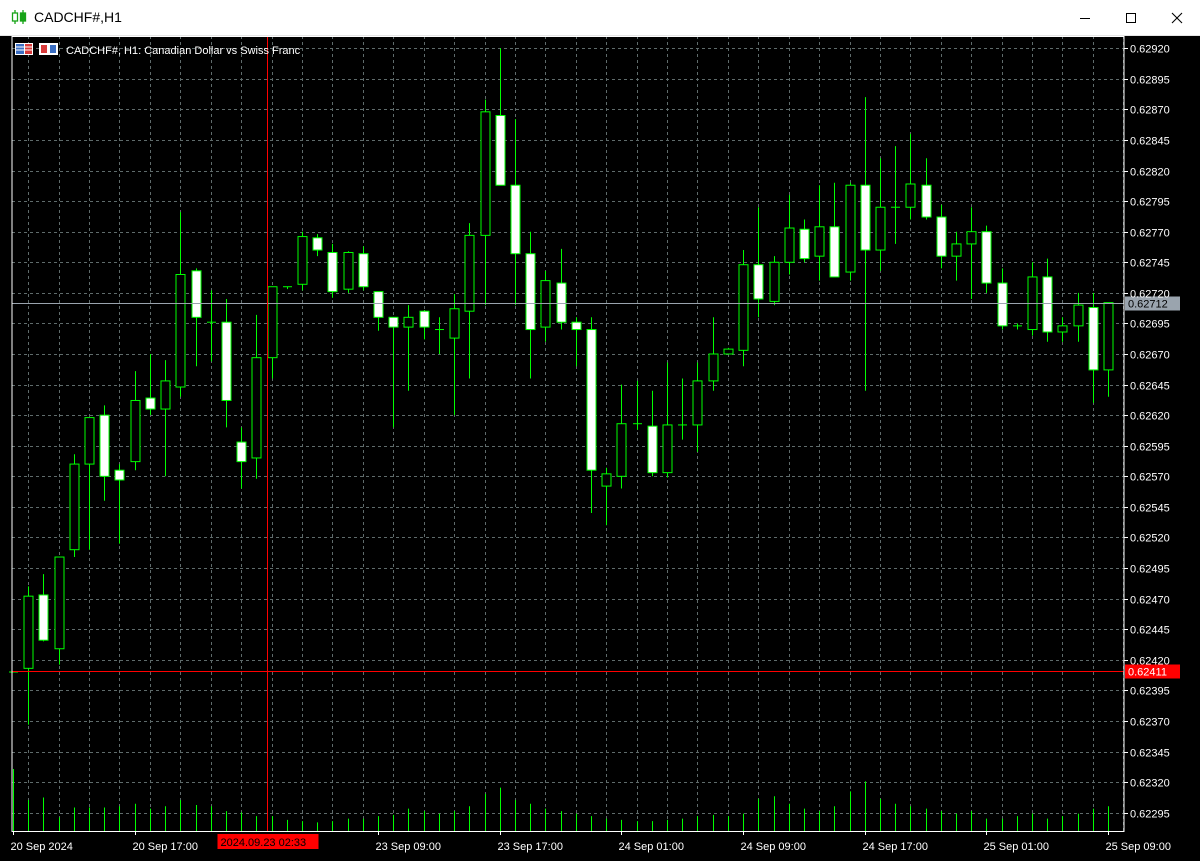 This screenshot has width=1200, height=866. I want to click on y-tick-label: 0.62295, so click(1150, 815).